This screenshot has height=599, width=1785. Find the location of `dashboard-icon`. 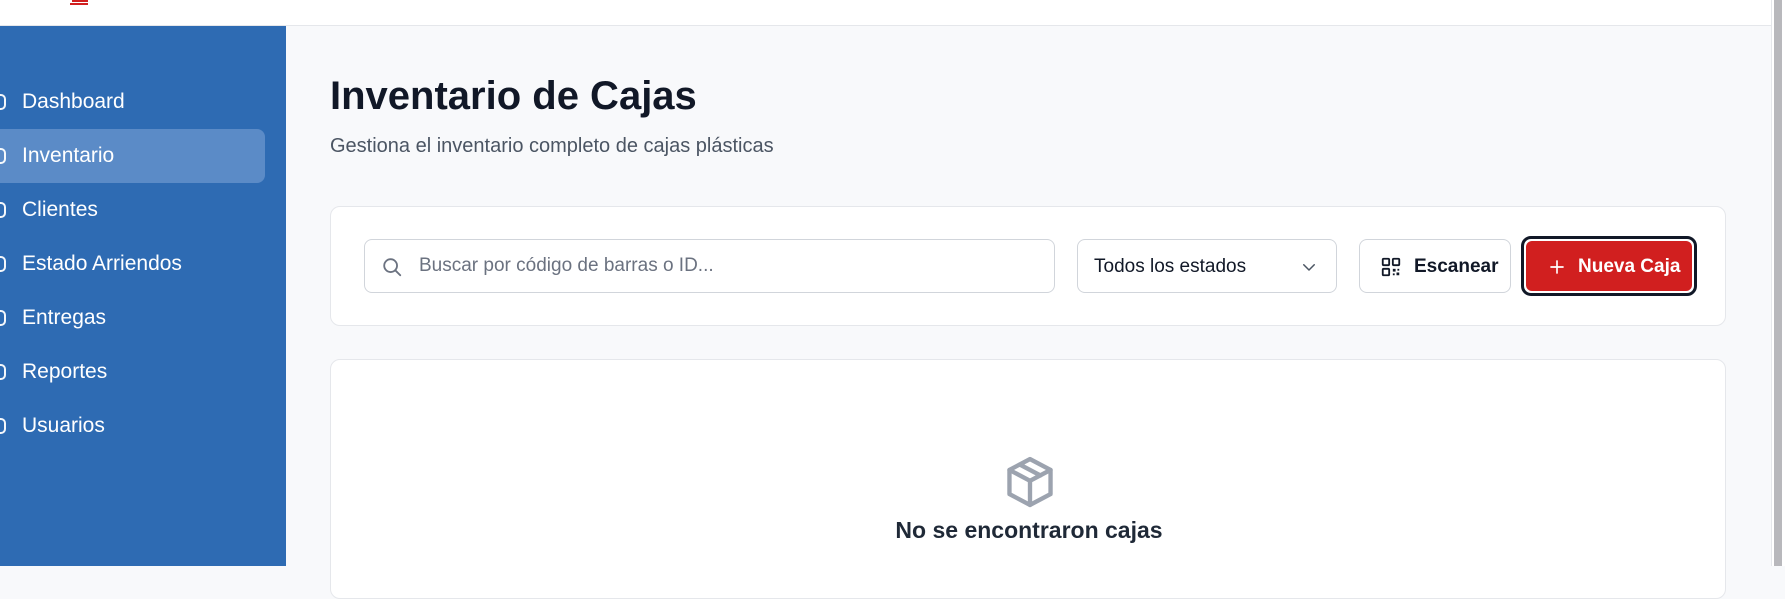

dashboard-icon is located at coordinates (3, 102).